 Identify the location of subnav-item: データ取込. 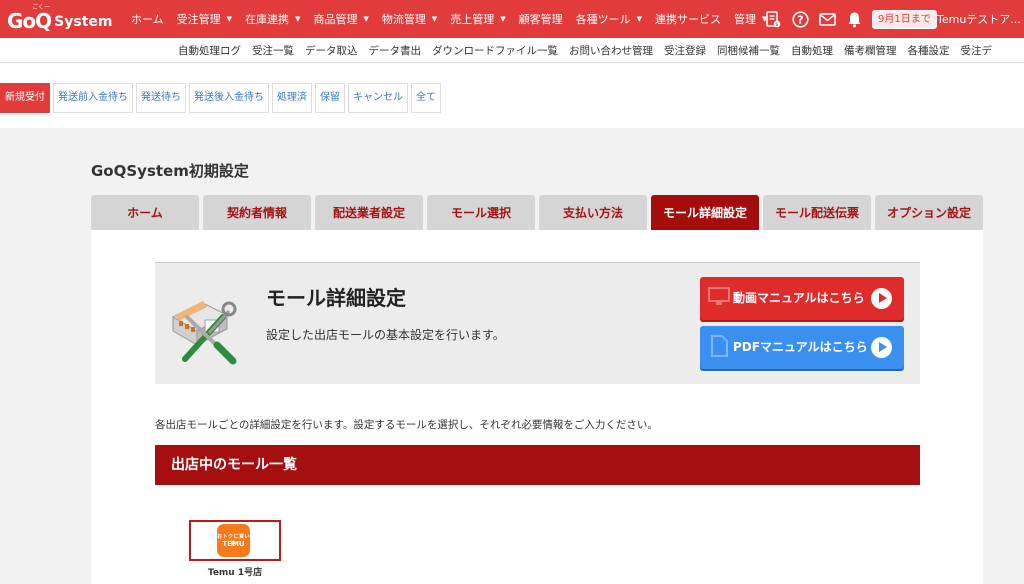
(331, 50).